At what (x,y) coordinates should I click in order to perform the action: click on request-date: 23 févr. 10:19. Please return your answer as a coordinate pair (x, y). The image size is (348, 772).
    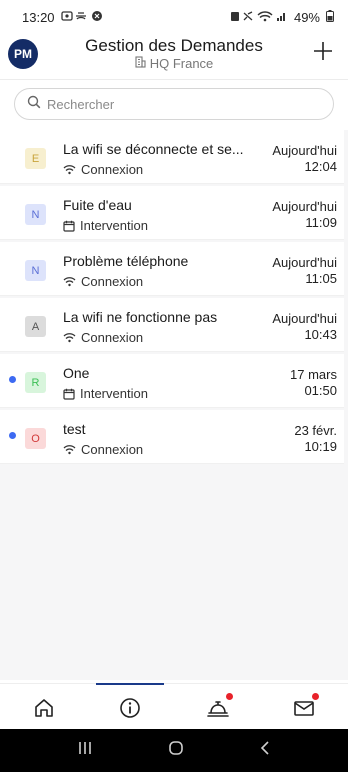
    Looking at the image, I should click on (315, 439).